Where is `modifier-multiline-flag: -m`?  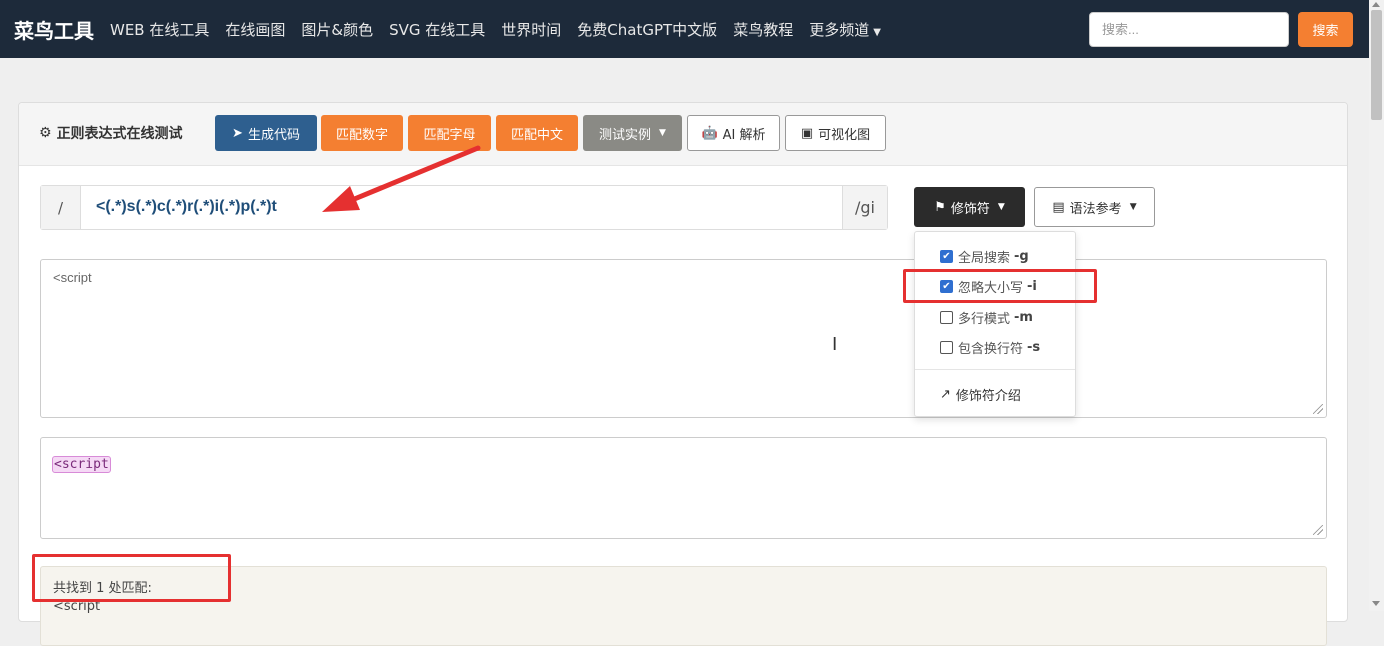 modifier-multiline-flag: -m is located at coordinates (1023, 317).